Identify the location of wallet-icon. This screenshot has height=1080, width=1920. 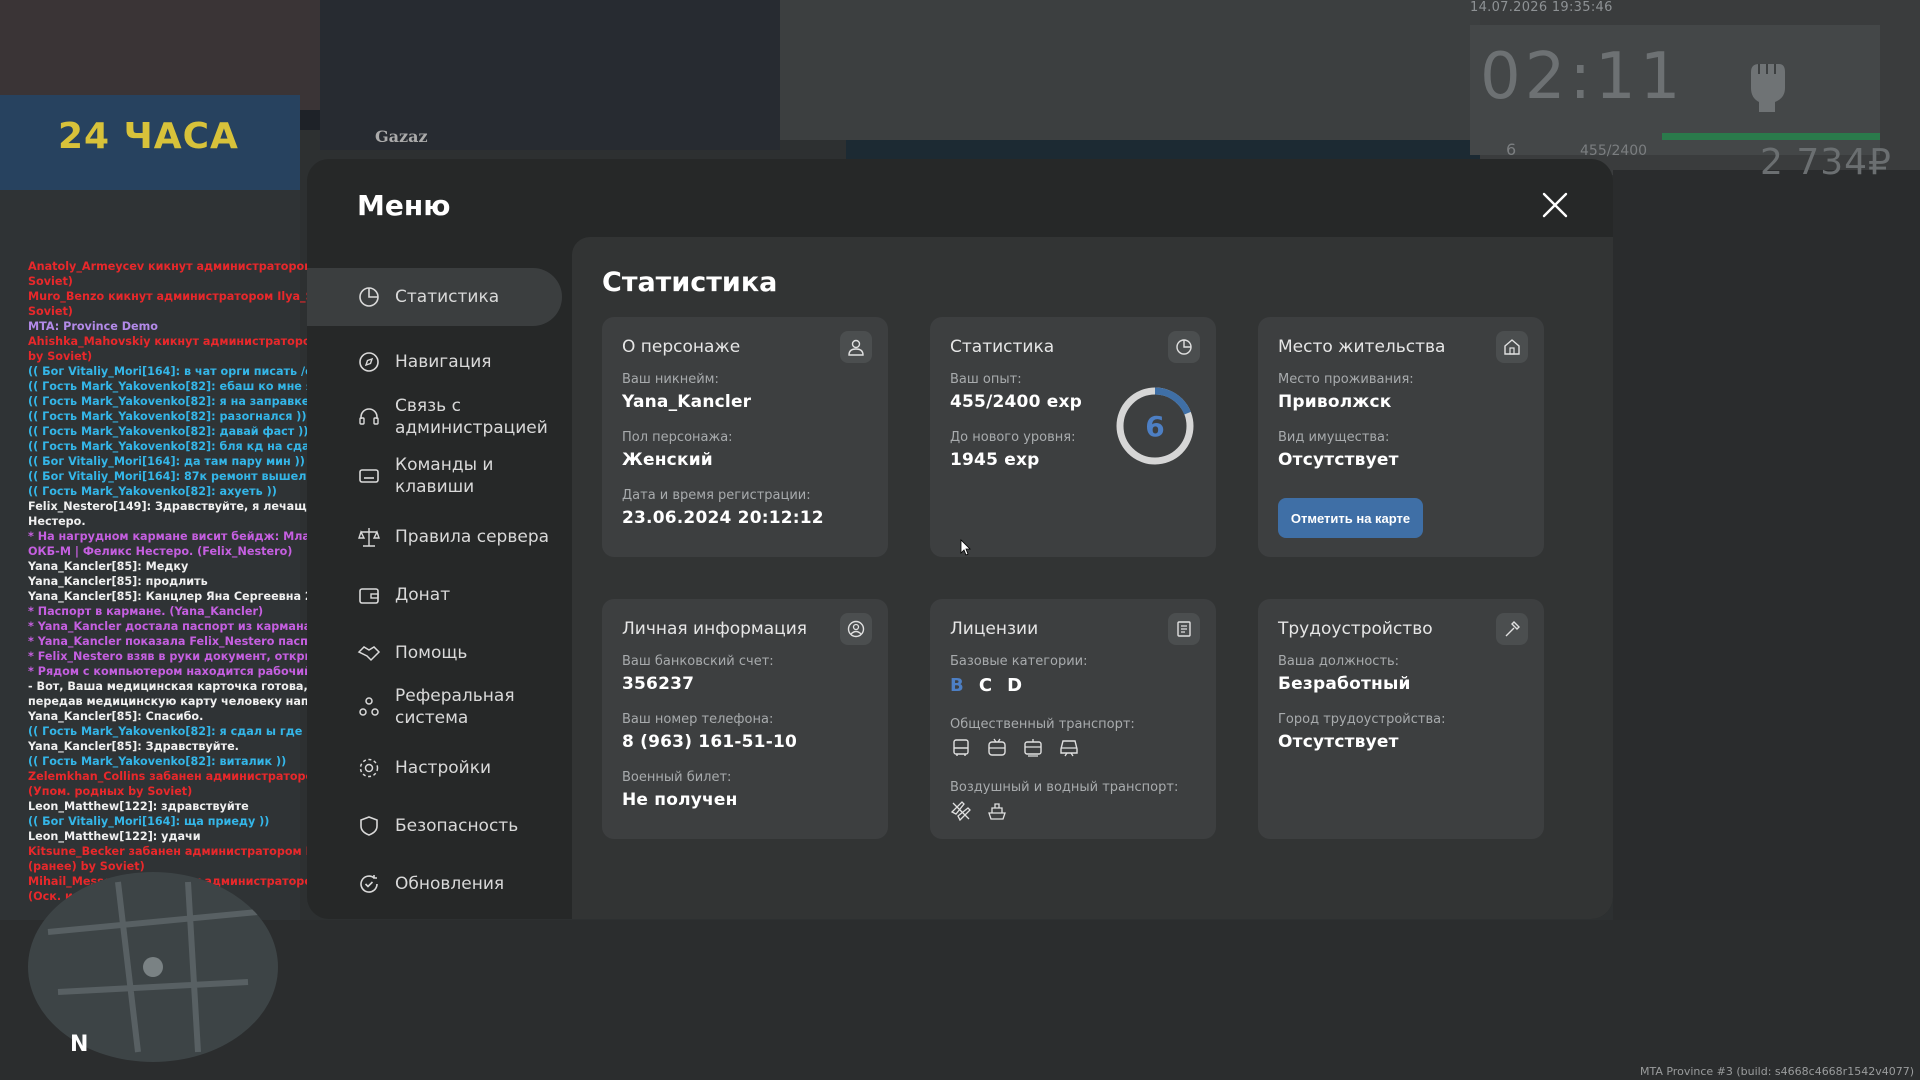
(369, 596).